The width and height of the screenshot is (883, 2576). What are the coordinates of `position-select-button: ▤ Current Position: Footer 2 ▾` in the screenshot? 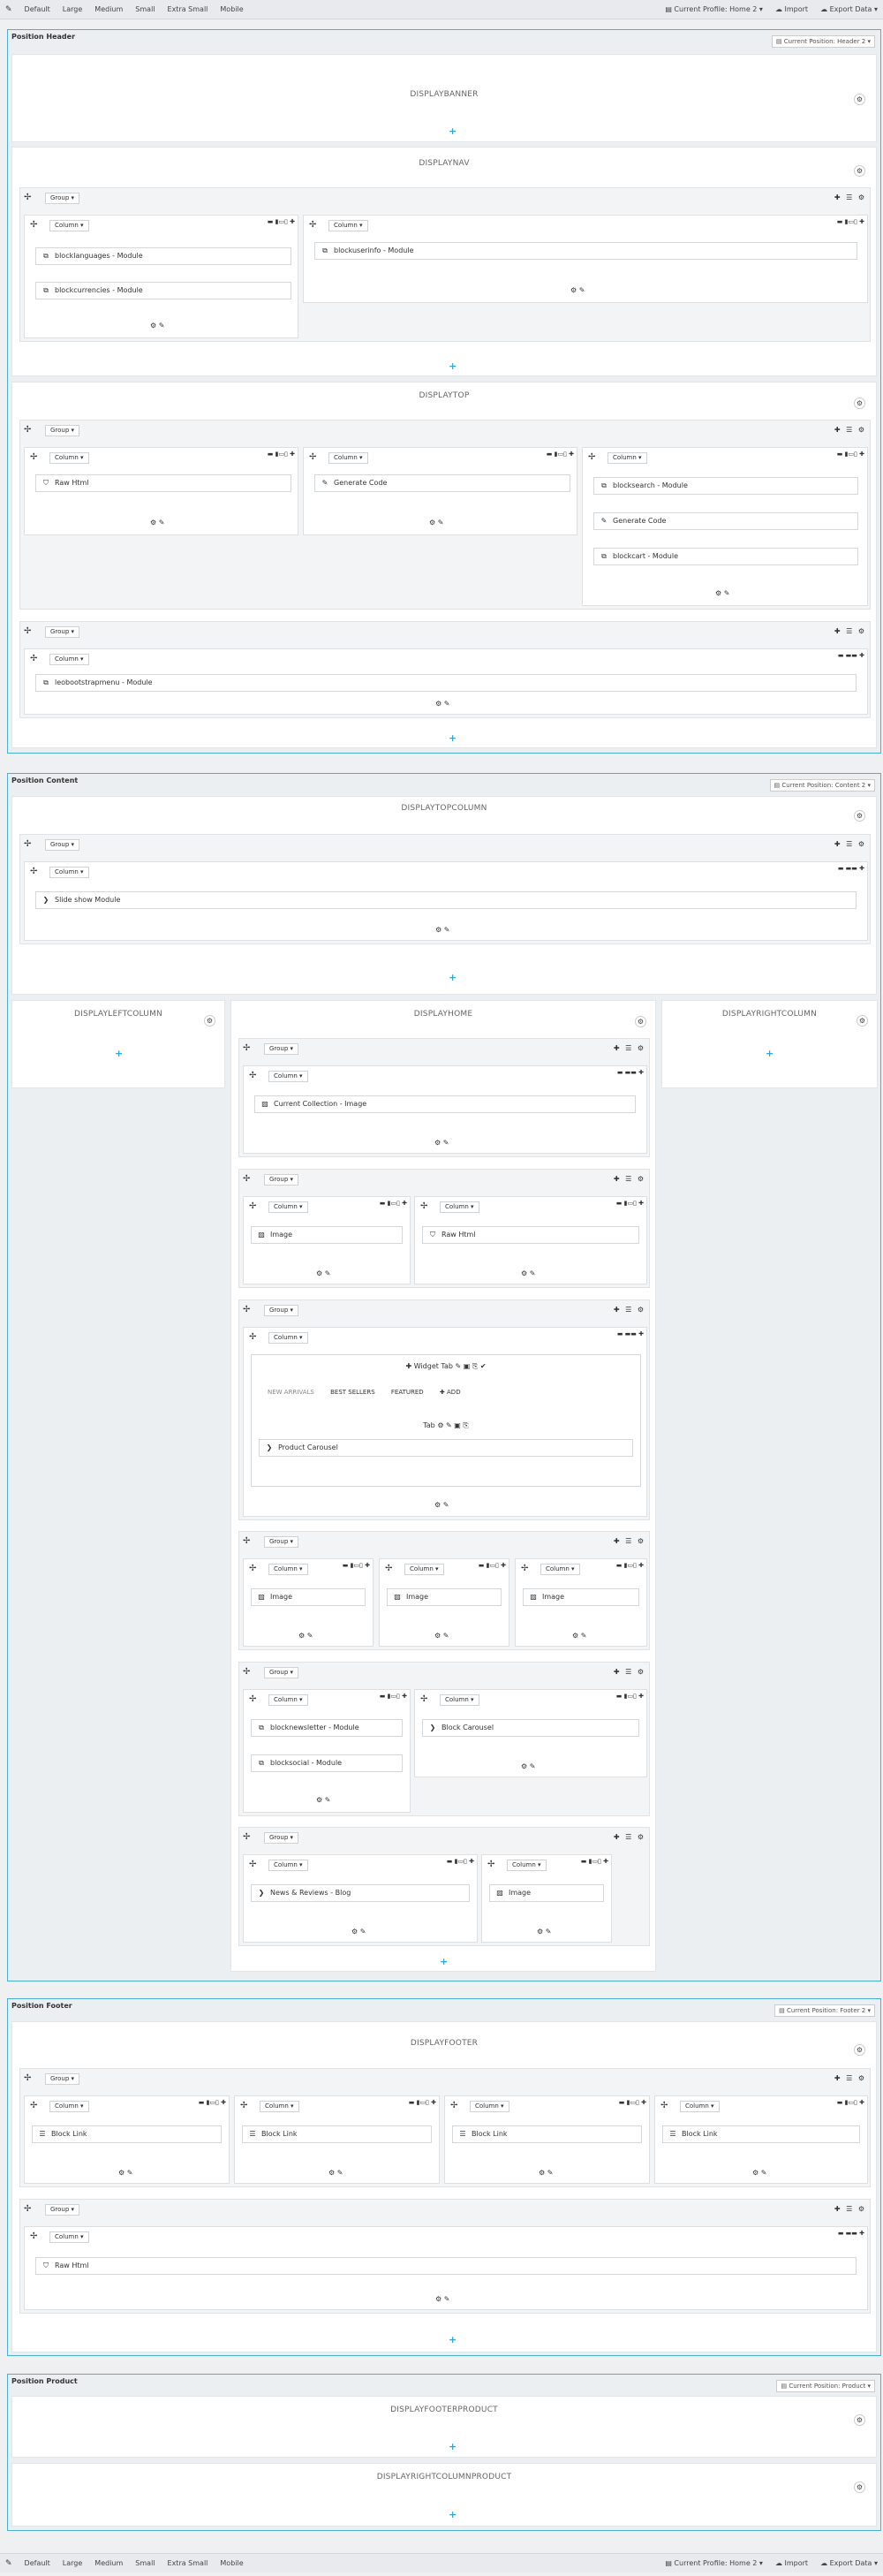 It's located at (825, 2011).